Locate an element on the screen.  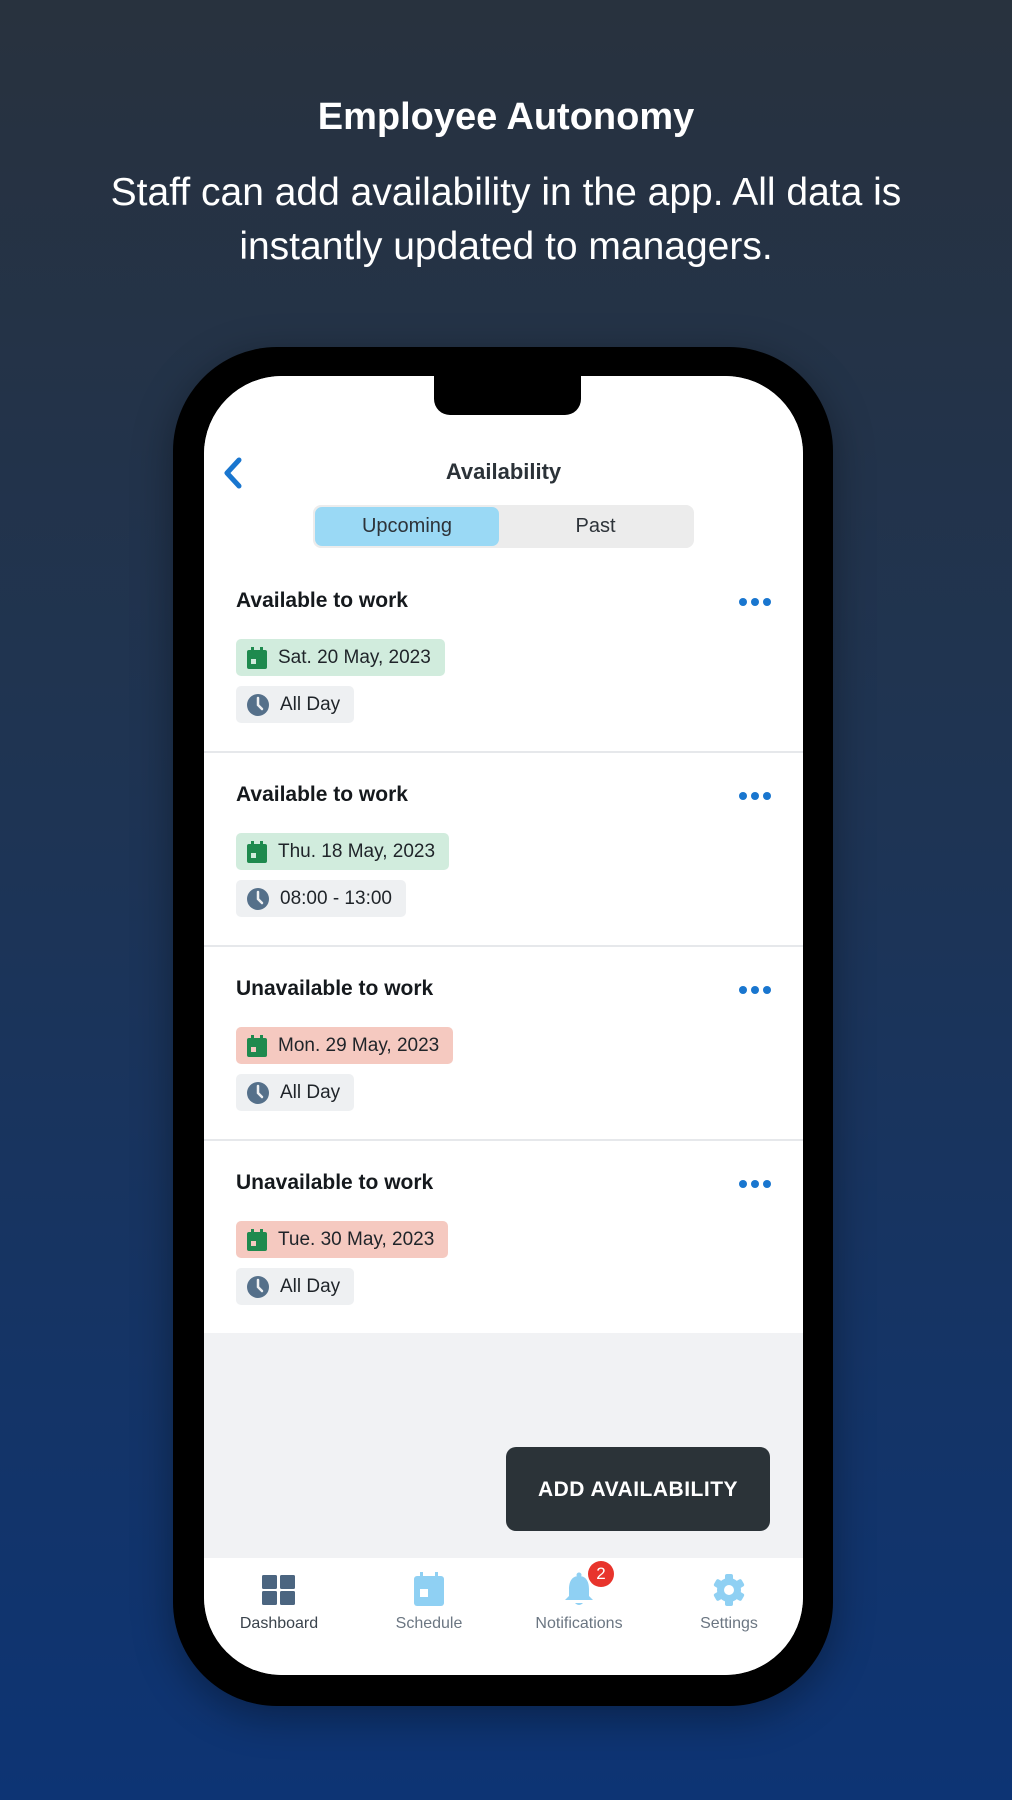
tab-past: Past is located at coordinates (595, 526).